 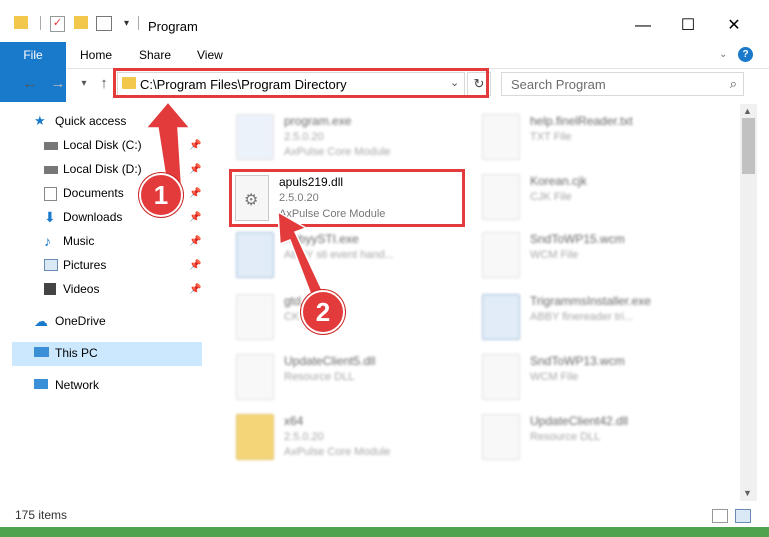 I want to click on arrow-2-icon, so click(x=300, y=256).